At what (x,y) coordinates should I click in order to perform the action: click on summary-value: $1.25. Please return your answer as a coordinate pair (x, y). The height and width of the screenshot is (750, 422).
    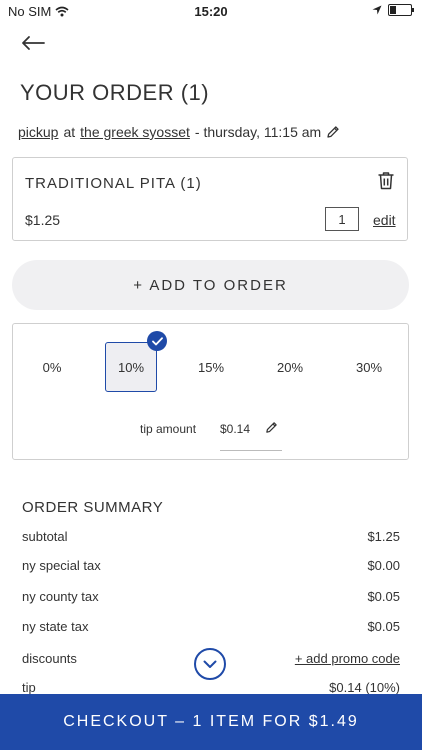
    Looking at the image, I should click on (383, 536).